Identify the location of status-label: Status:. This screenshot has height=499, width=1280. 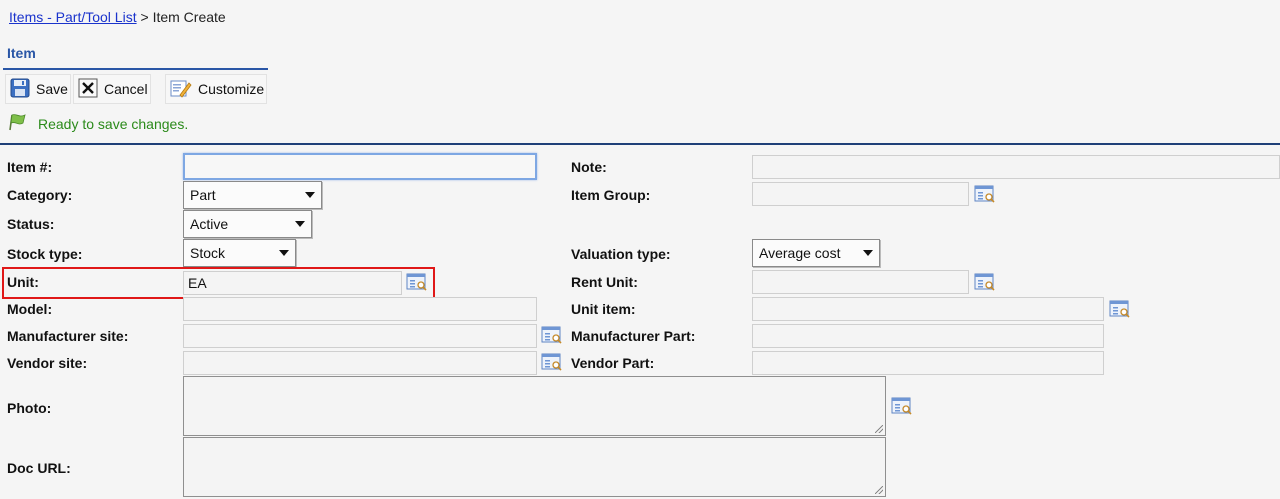
(31, 224).